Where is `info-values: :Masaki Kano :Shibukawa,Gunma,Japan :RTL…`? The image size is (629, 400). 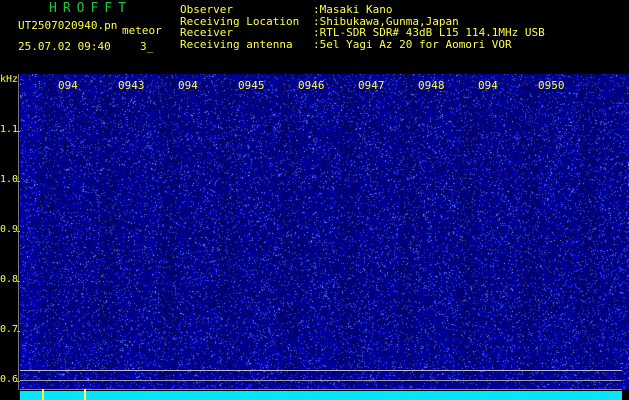 info-values: :Masaki Kano :Shibukawa,Gunma,Japan :RTL… is located at coordinates (429, 27).